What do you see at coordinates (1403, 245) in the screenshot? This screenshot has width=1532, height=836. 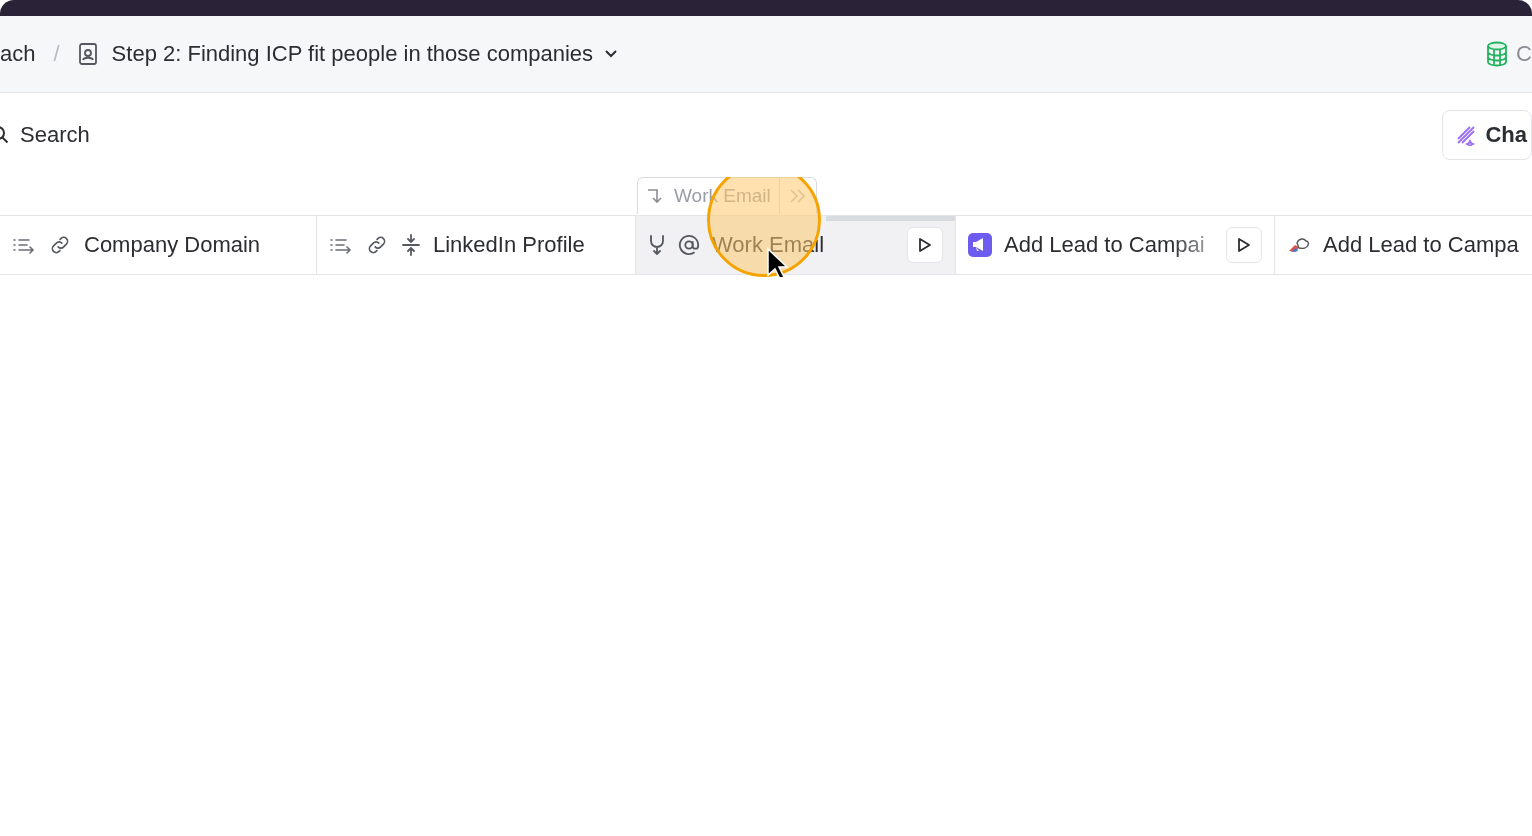 I see `column-header: Add Lead to Campa` at bounding box center [1403, 245].